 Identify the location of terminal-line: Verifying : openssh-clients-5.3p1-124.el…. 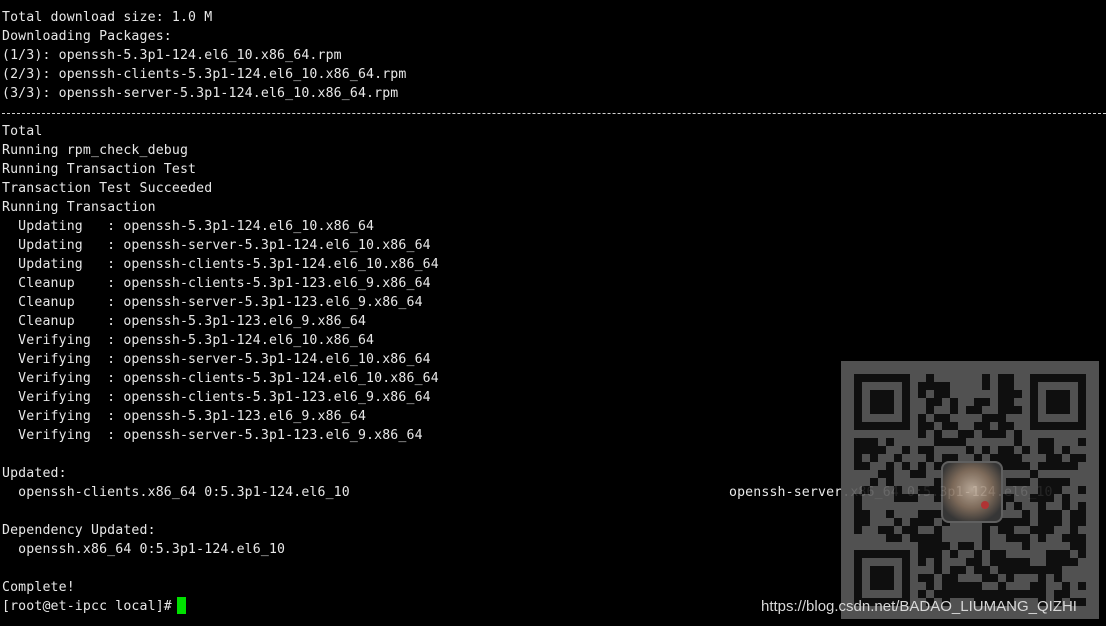
(220, 378).